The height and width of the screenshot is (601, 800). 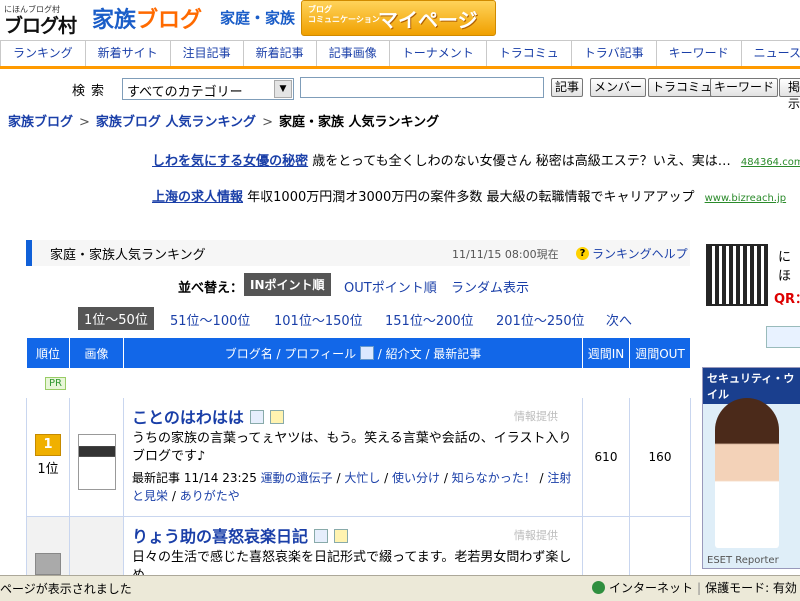 What do you see at coordinates (48, 353) in the screenshot?
I see `col-rank: 順位` at bounding box center [48, 353].